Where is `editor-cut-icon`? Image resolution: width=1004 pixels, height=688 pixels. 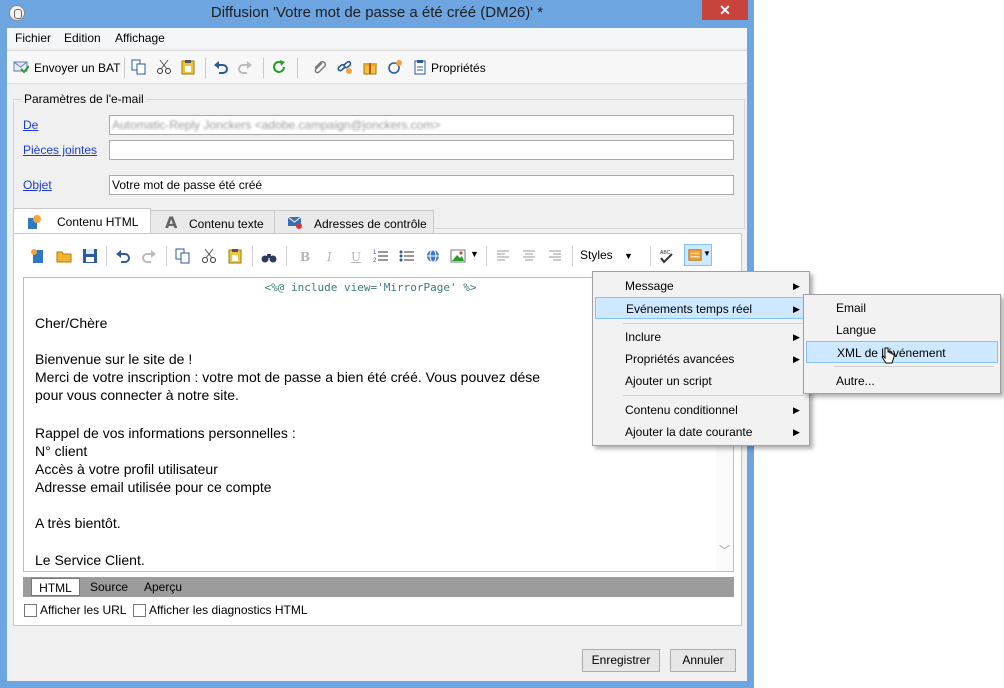 editor-cut-icon is located at coordinates (209, 256).